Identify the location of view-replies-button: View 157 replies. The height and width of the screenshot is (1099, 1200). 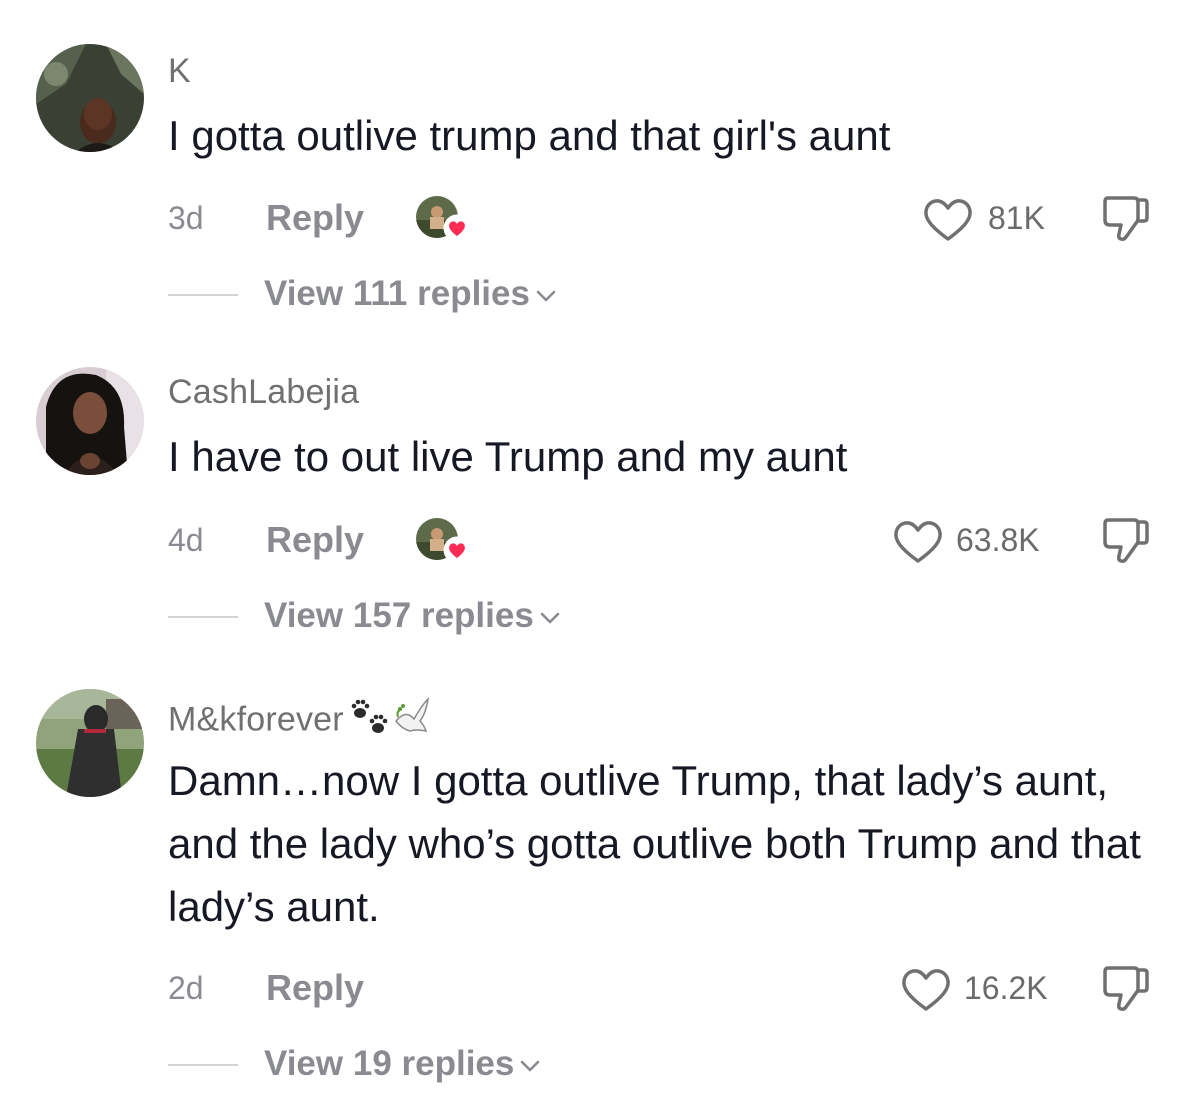
(412, 616).